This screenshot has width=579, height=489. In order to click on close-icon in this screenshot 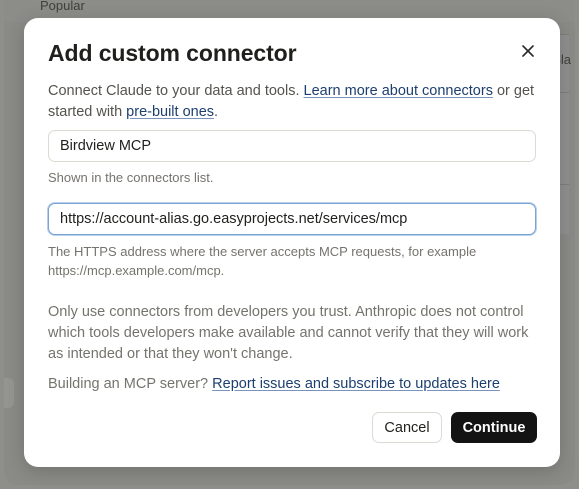, I will do `click(528, 51)`.